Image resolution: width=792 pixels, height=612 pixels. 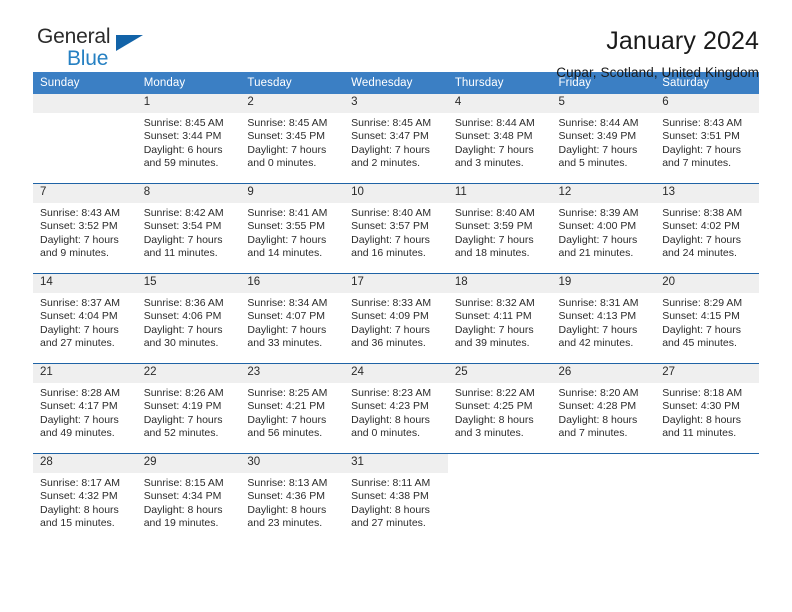 I want to click on day-number: 4, so click(x=499, y=103).